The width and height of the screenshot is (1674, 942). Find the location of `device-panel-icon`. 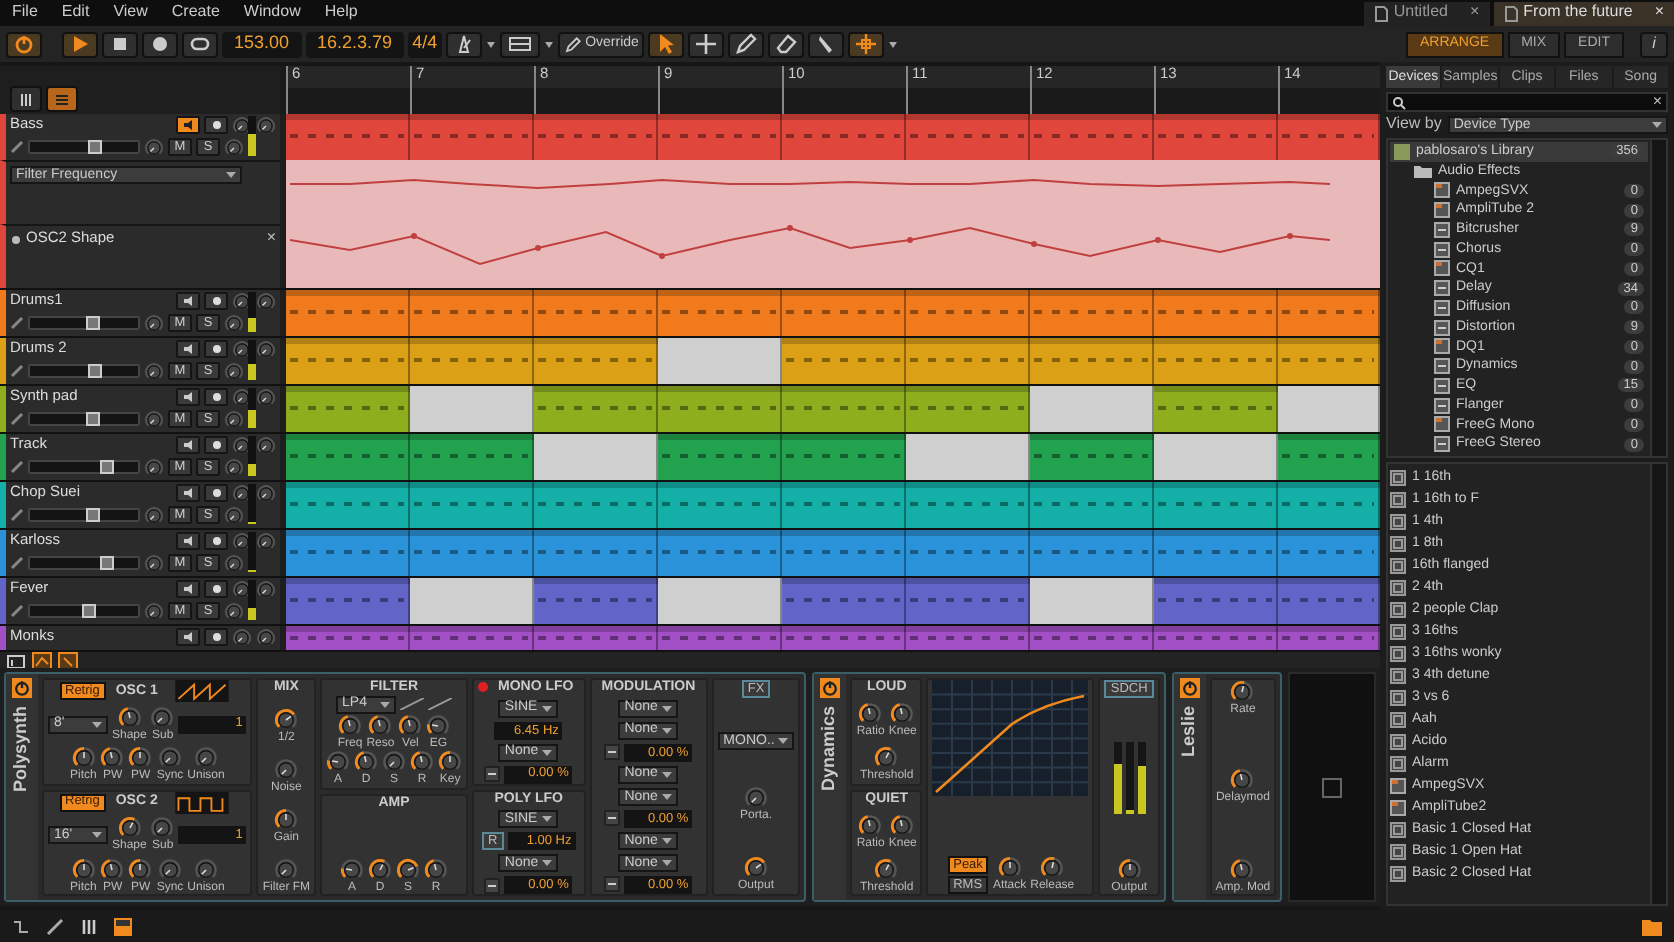

device-panel-icon is located at coordinates (123, 926).